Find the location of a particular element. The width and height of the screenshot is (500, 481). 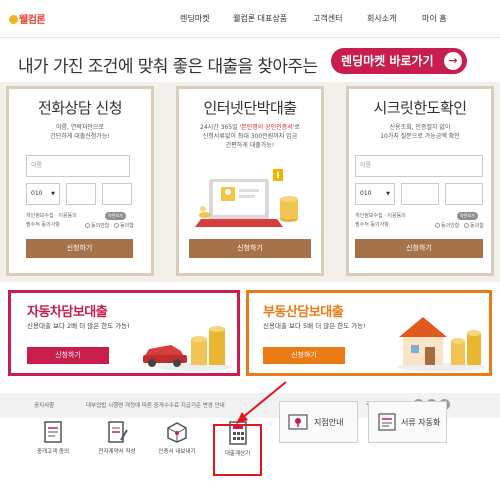

panel-title: 전화상담 신청 is located at coordinates (80, 108).